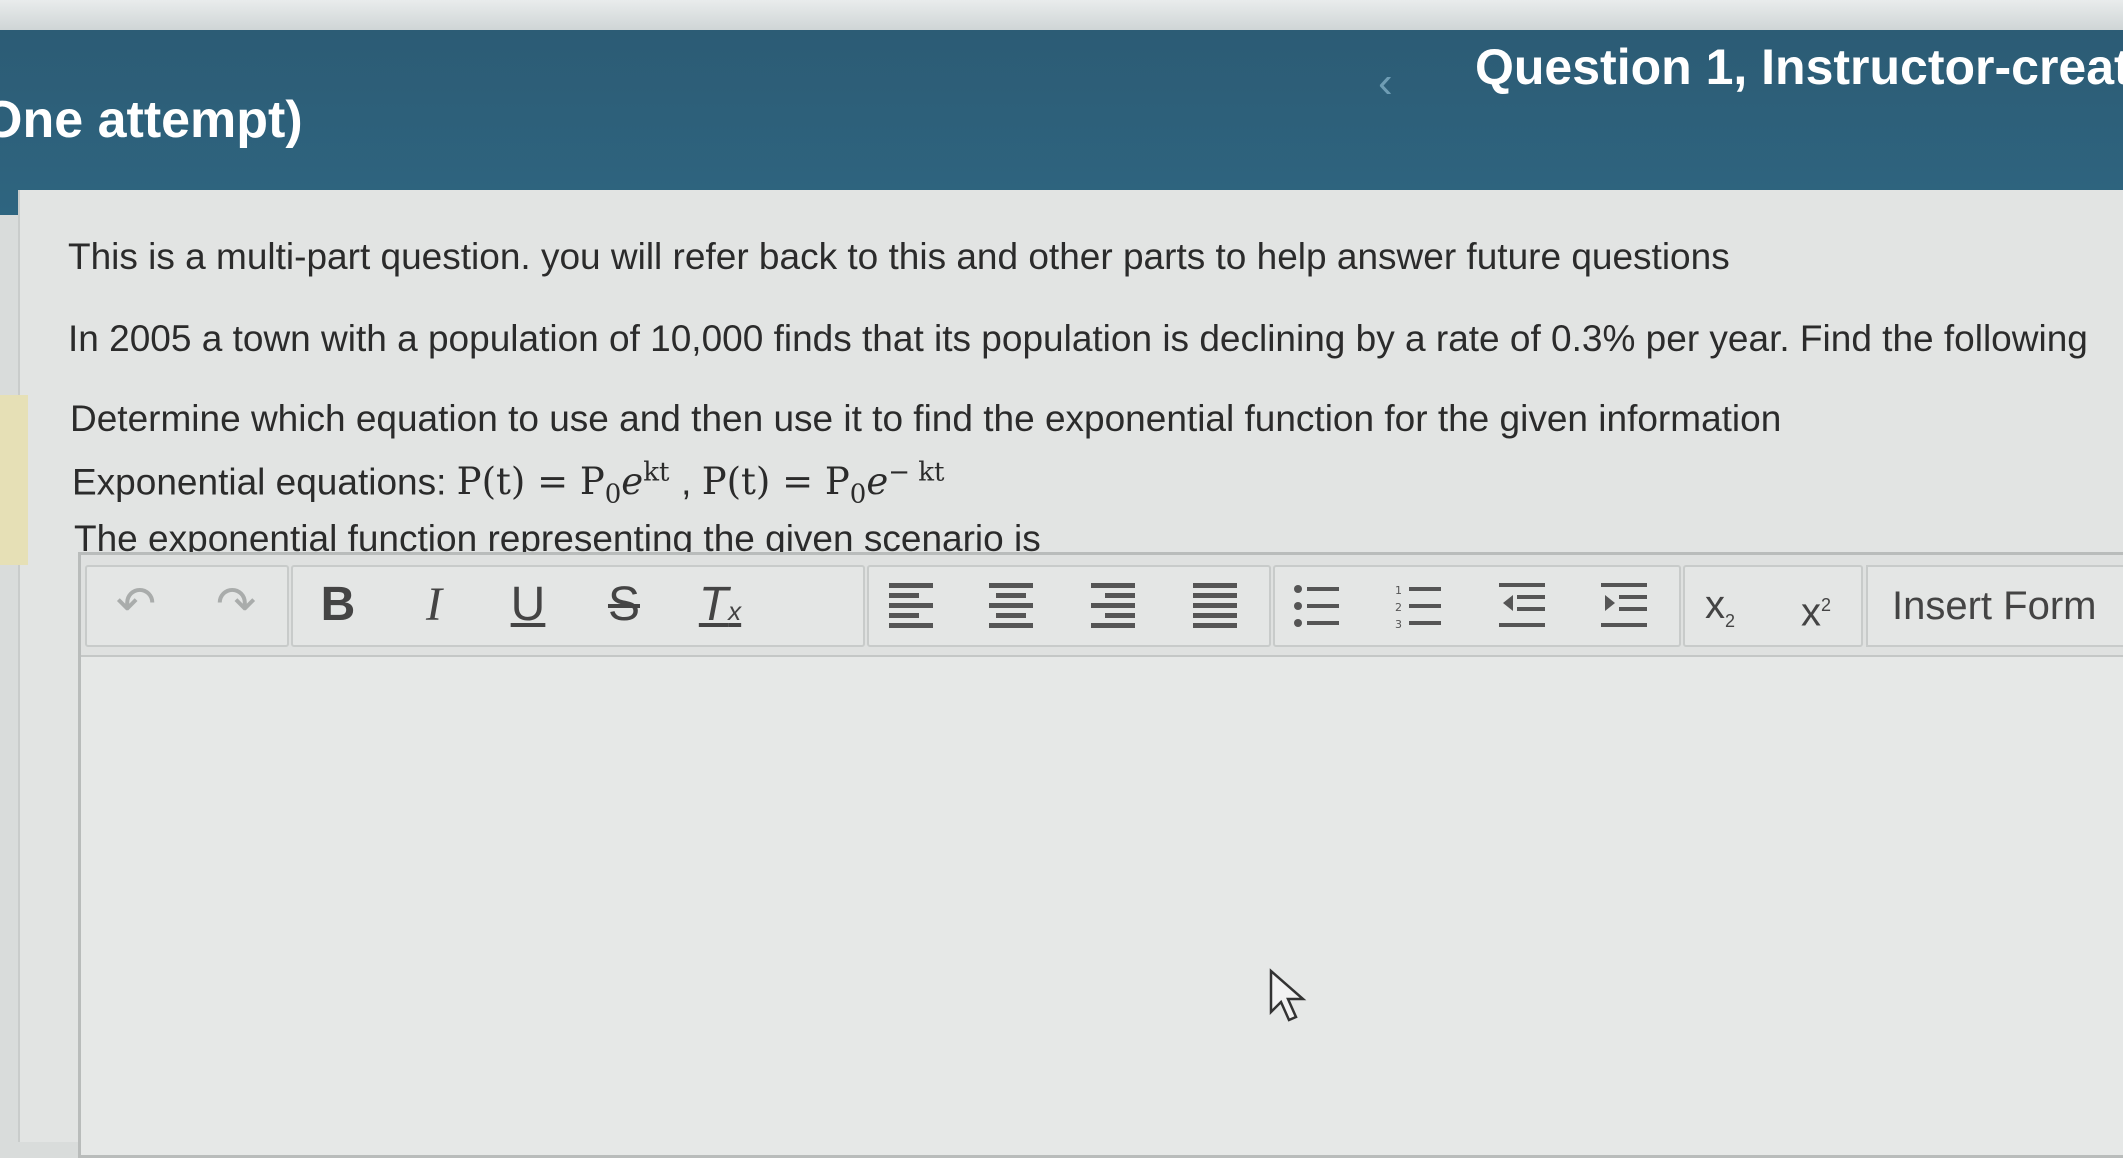 This screenshot has width=2123, height=1158. Describe the element at coordinates (1061, 15) in the screenshot. I see `header-top-strip` at that location.